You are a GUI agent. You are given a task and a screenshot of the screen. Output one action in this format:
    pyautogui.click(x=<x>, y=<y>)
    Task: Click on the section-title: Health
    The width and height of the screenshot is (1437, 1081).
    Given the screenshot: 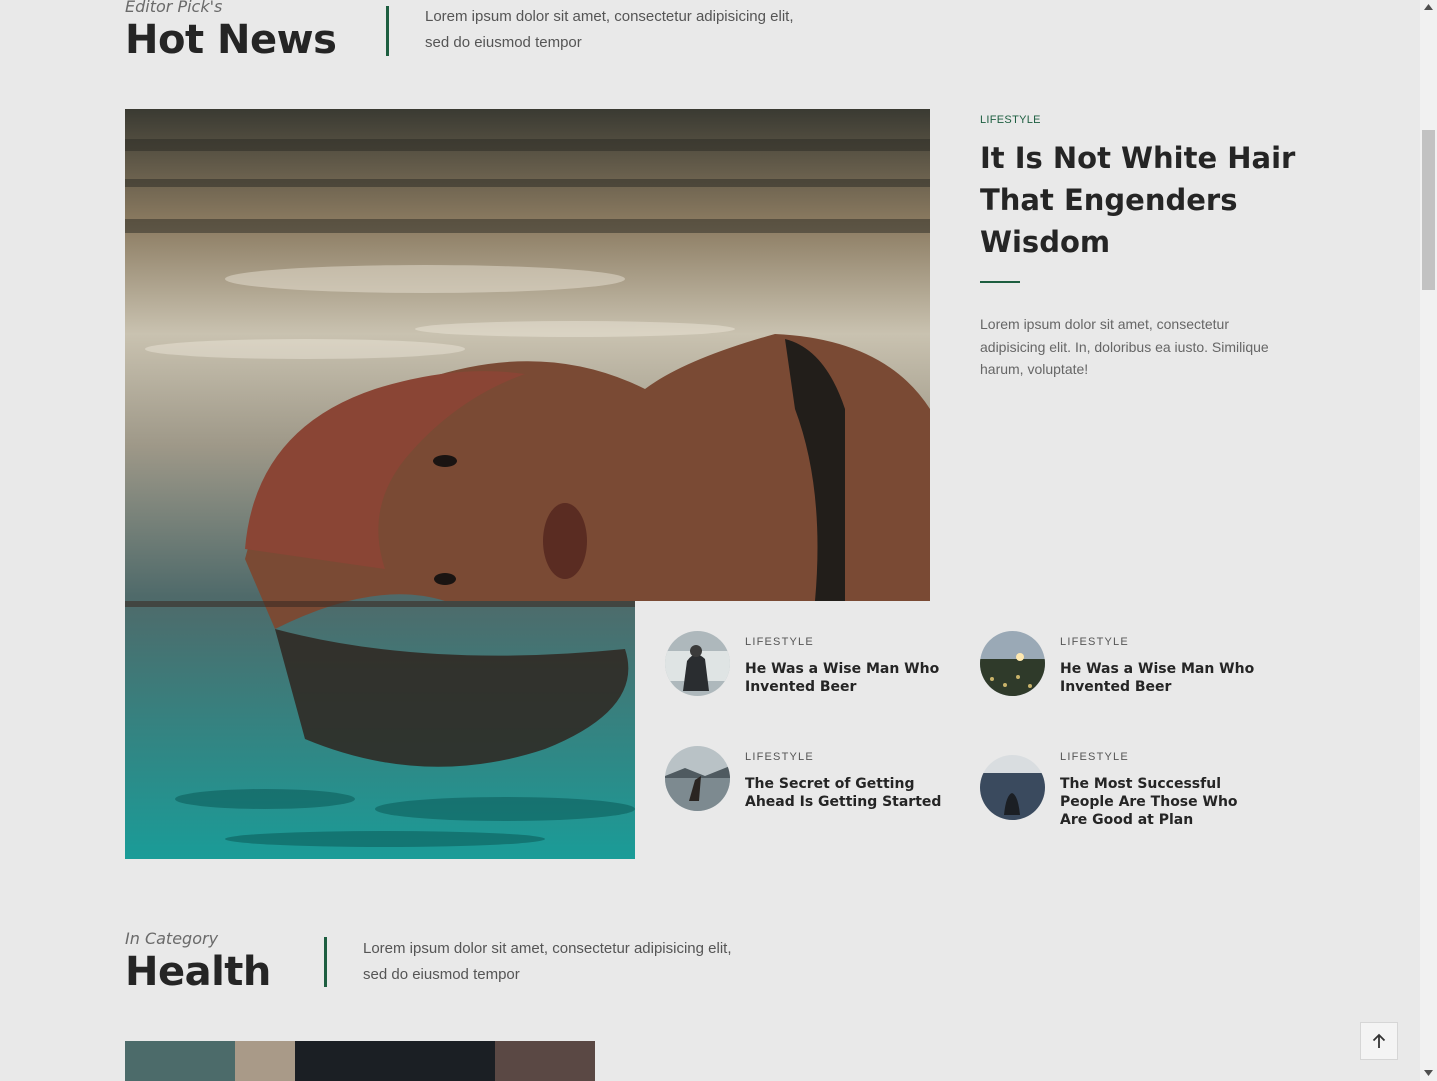 What is the action you would take?
    pyautogui.click(x=198, y=972)
    